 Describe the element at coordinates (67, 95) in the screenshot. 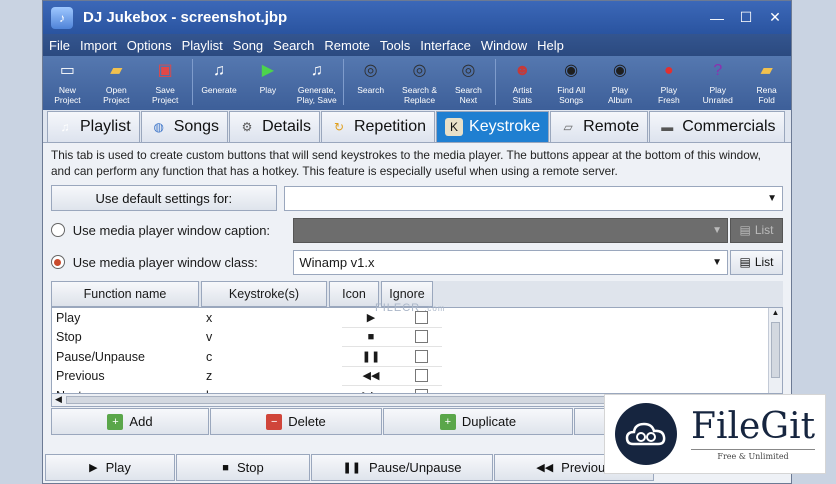

I see `toolbar-label: New Project` at that location.